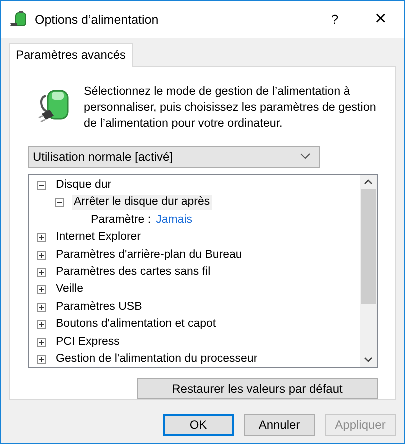 This screenshot has height=446, width=407. Describe the element at coordinates (335, 19) in the screenshot. I see `help-button: ?` at that location.